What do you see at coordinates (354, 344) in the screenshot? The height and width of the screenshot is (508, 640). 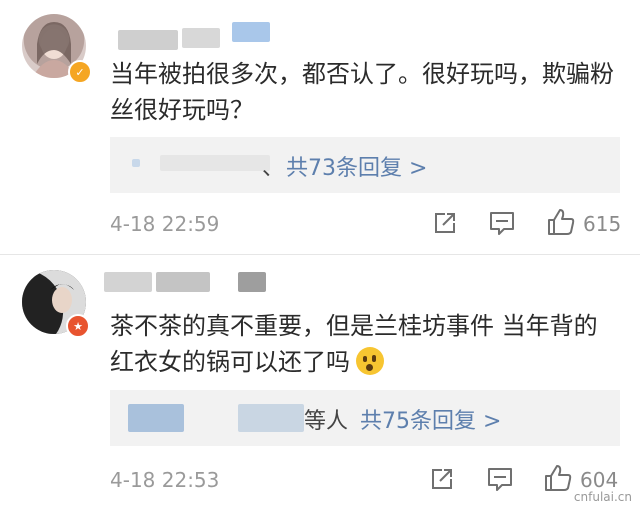 I see `comment-text-content: 茶不茶的真不重要，但是兰桂坊事件 当年背的红衣女的锅可以还了吗` at bounding box center [354, 344].